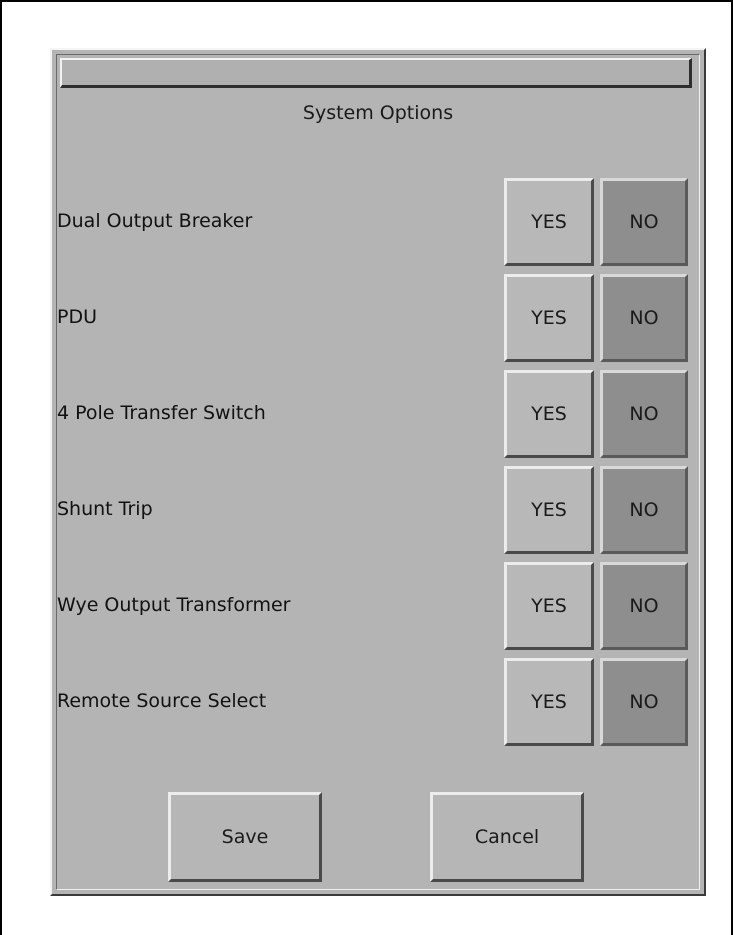 The width and height of the screenshot is (733, 935). I want to click on option-label: Dual Output Breaker, so click(155, 221).